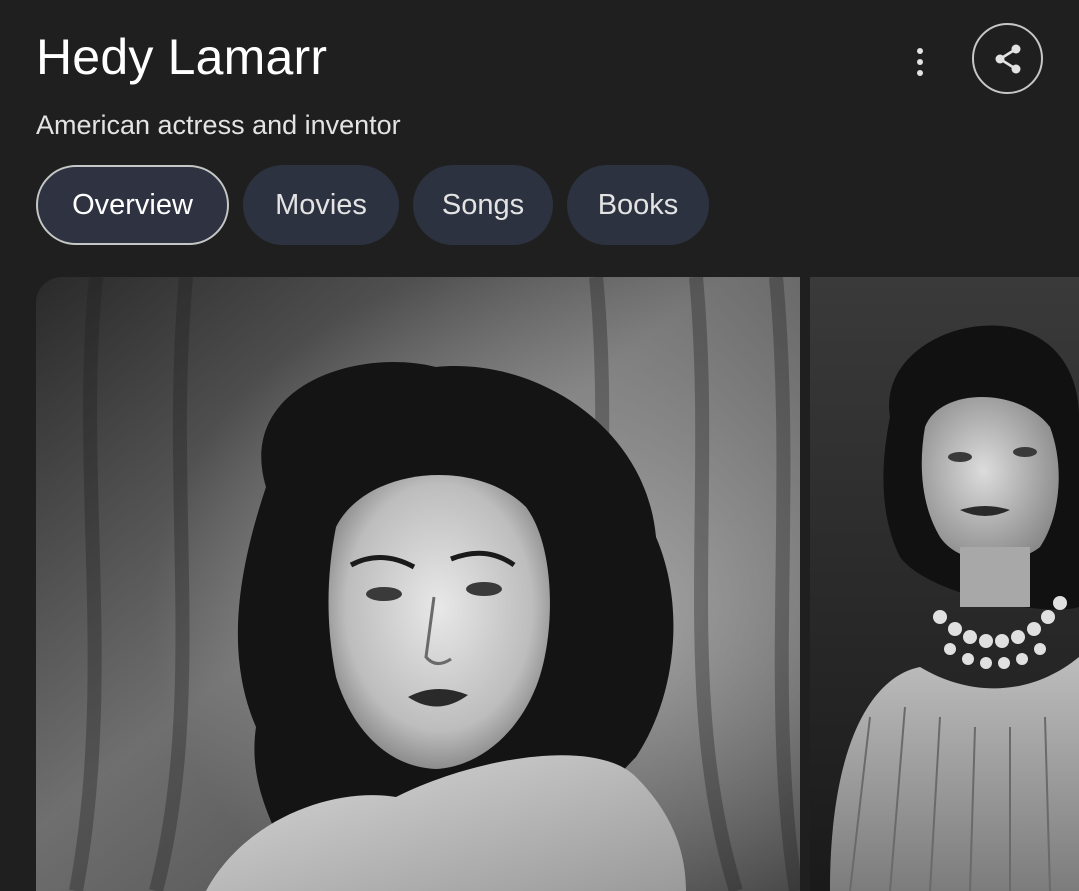 The image size is (1079, 891). Describe the element at coordinates (218, 125) in the screenshot. I see `entity-description: American actress and inventor` at that location.